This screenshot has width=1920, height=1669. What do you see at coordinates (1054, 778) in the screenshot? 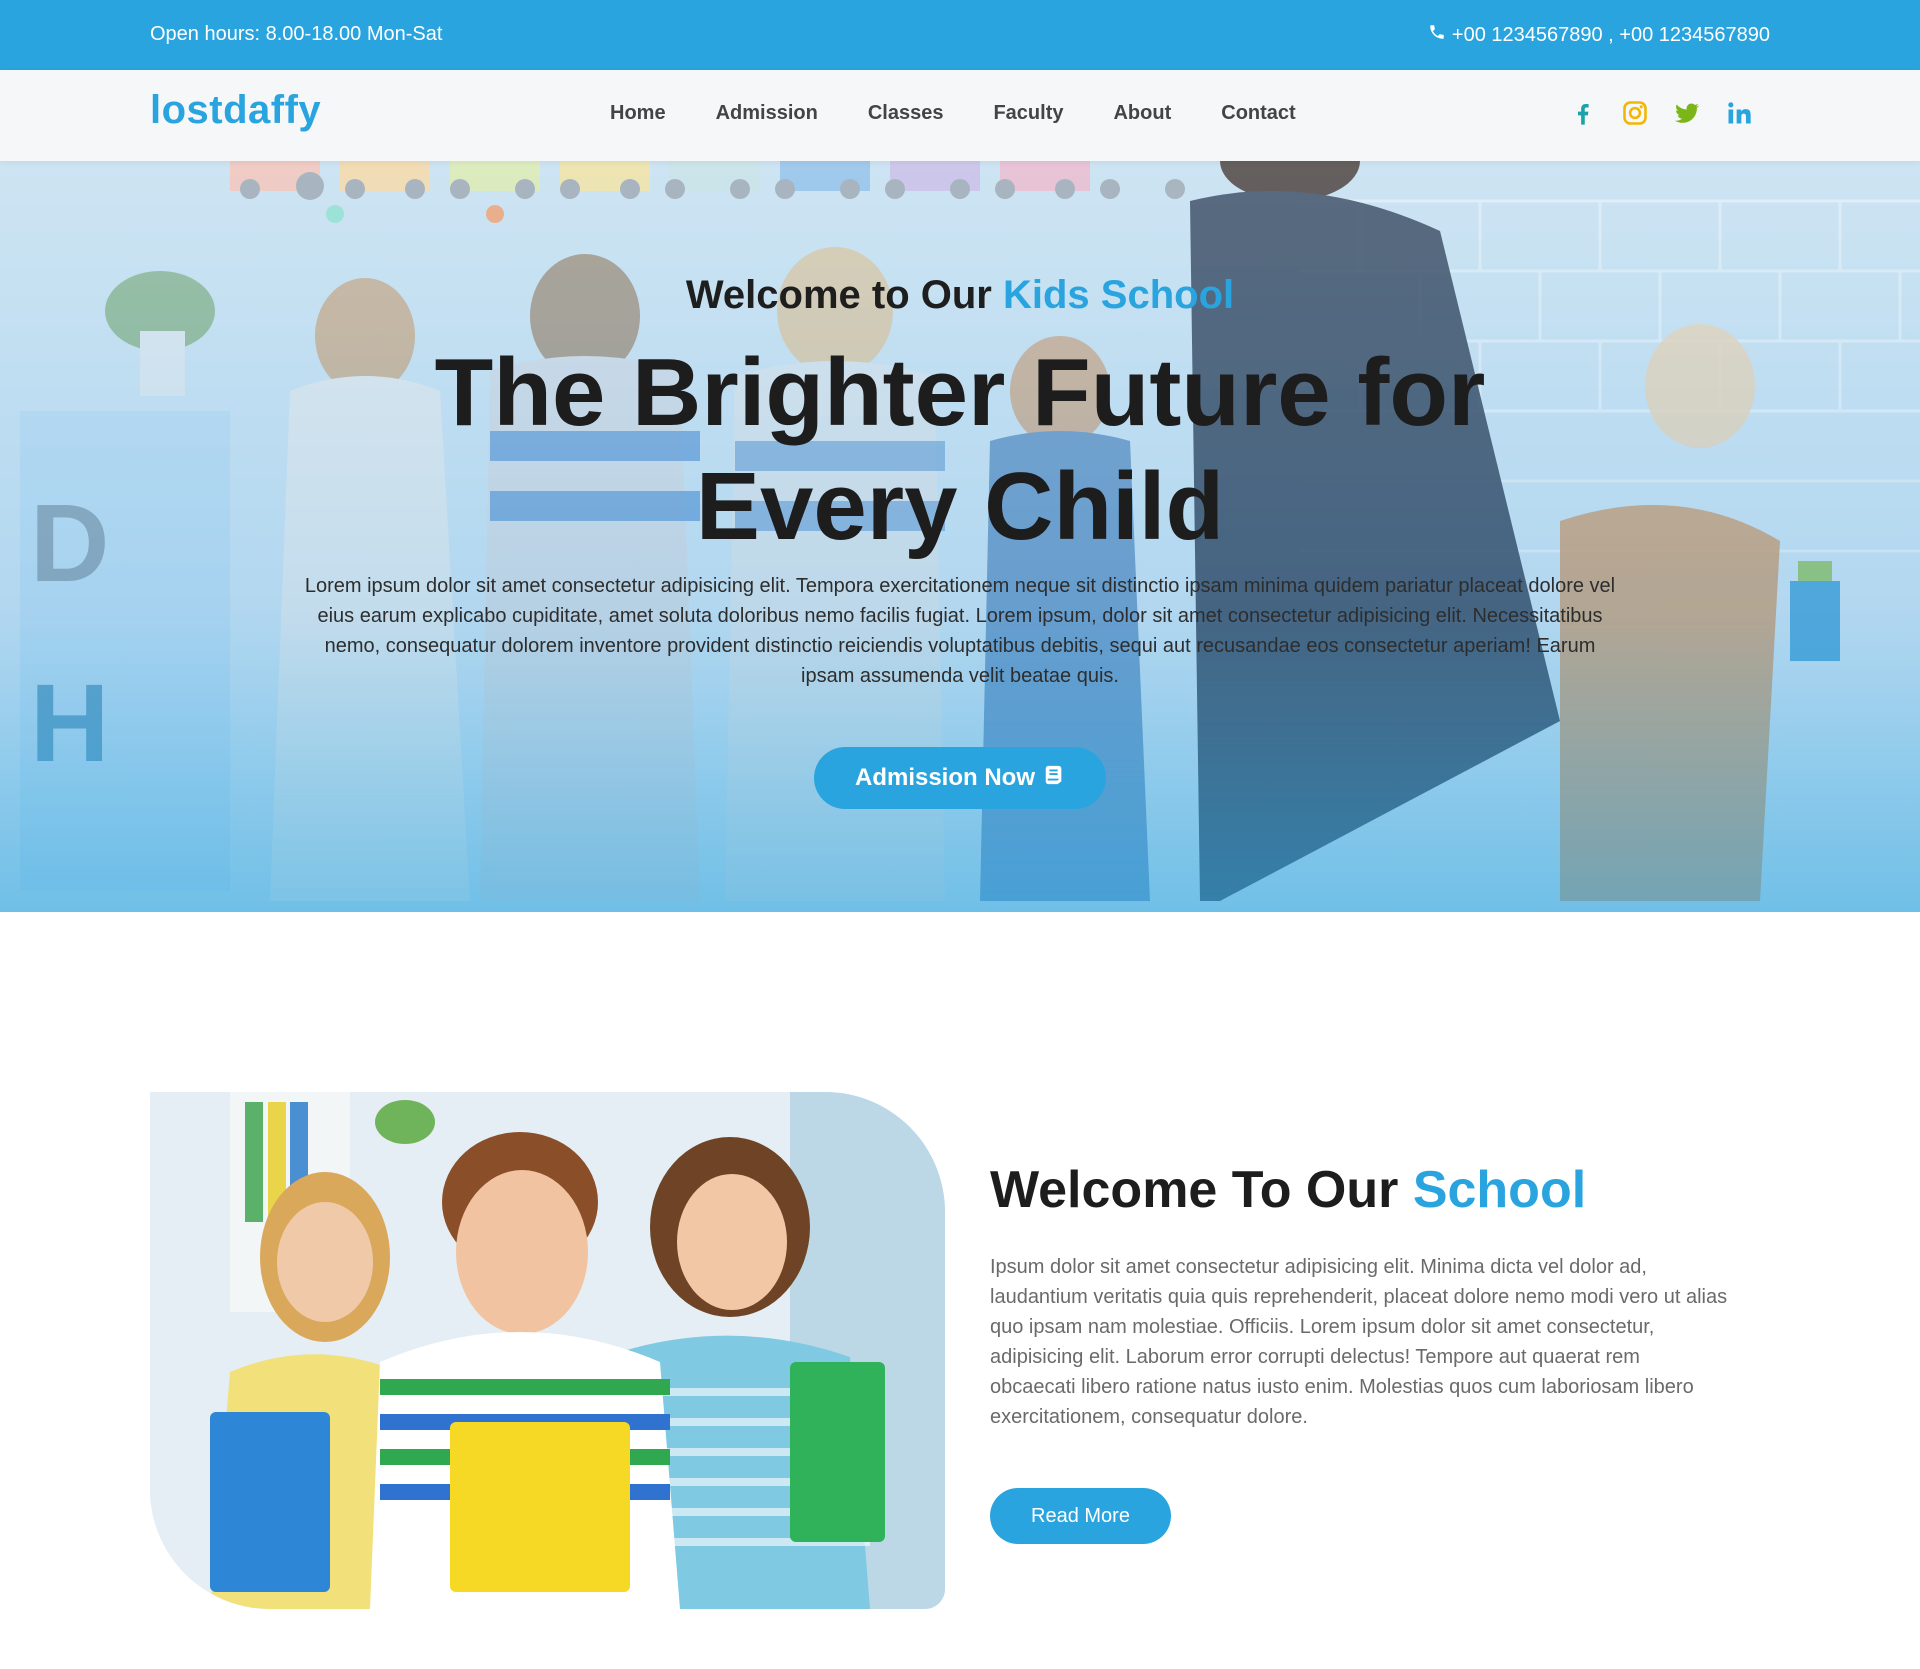
I see `book-icon` at bounding box center [1054, 778].